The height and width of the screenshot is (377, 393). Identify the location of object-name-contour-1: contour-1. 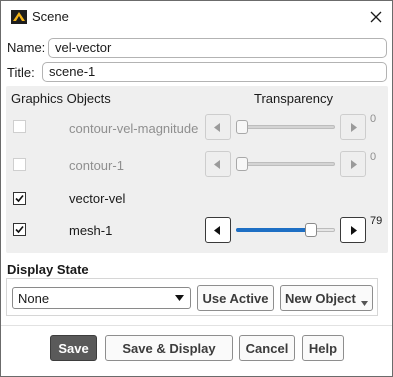
(96, 165).